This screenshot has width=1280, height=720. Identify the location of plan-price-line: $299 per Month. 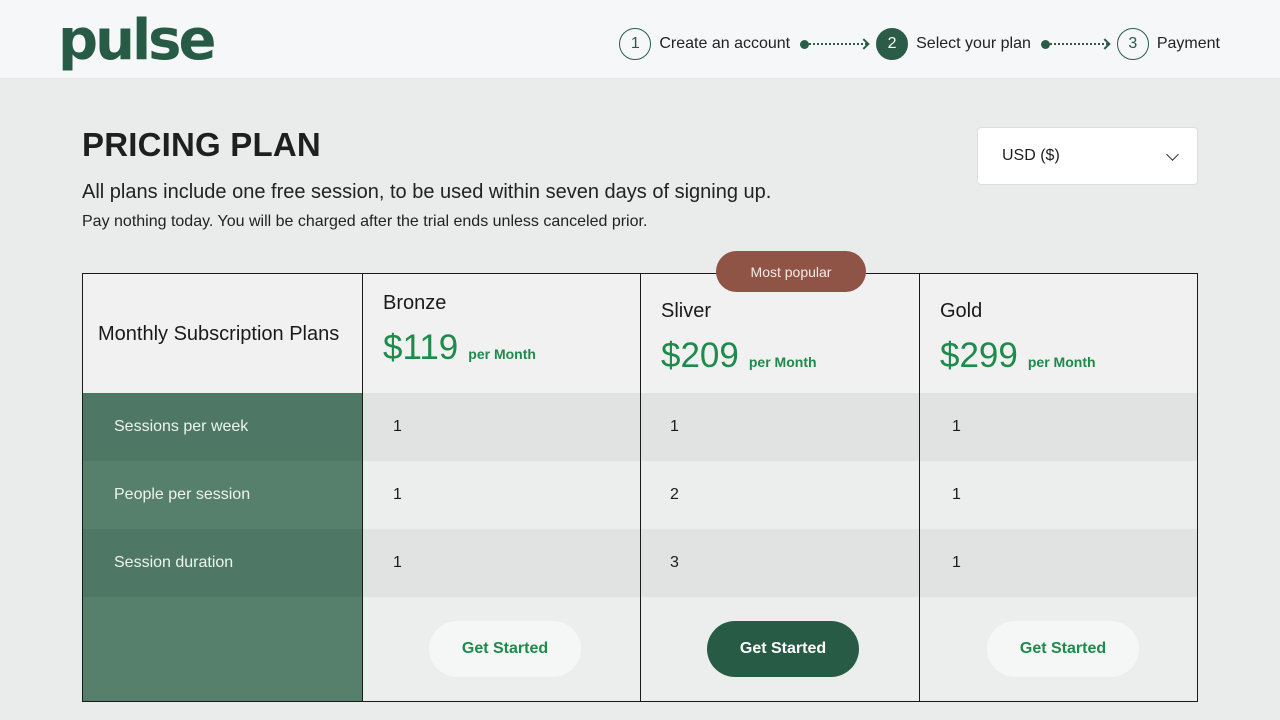
(1018, 356).